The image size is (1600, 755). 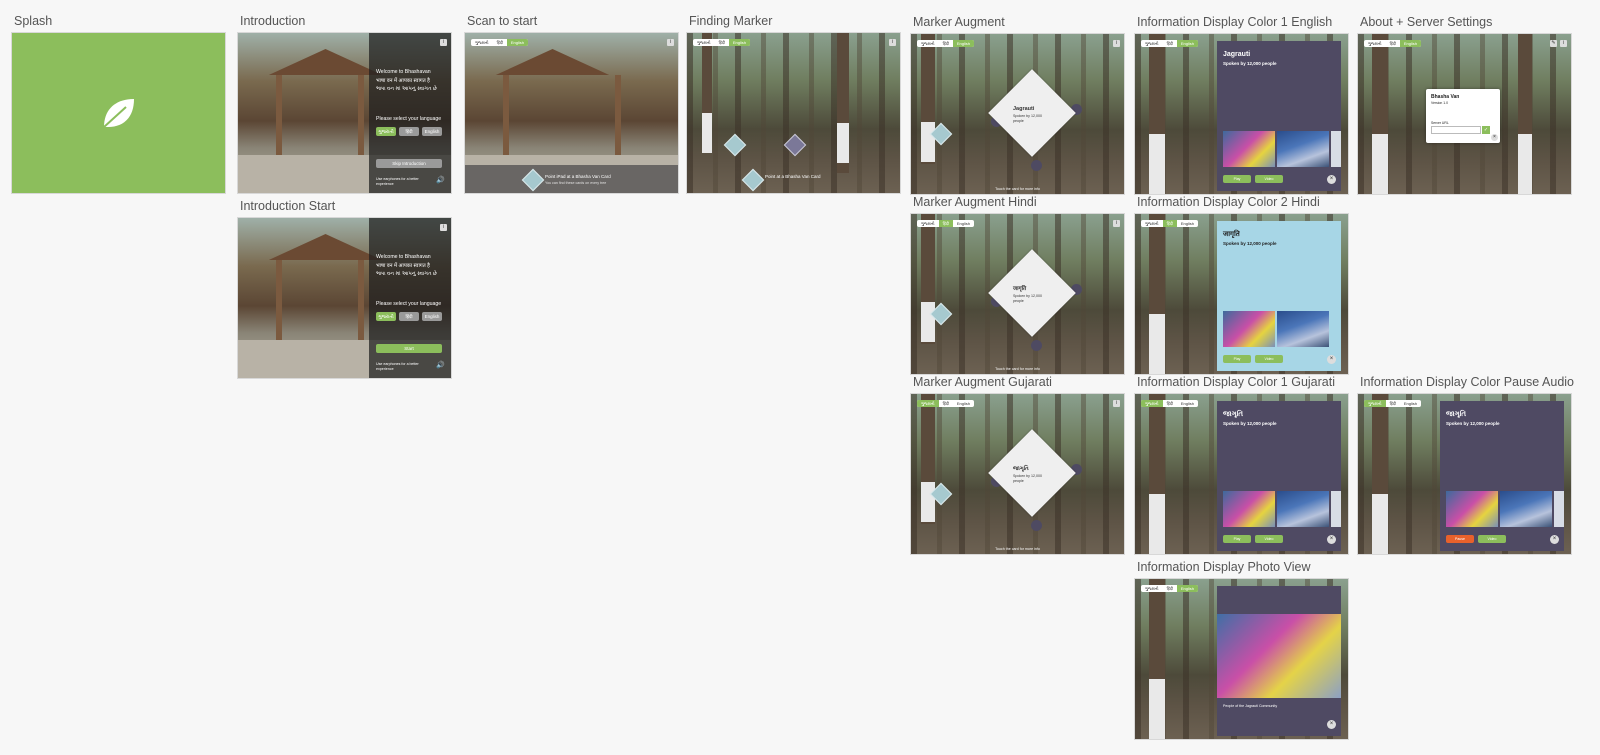 What do you see at coordinates (1440, 123) in the screenshot?
I see `server-url-label: Server URL` at bounding box center [1440, 123].